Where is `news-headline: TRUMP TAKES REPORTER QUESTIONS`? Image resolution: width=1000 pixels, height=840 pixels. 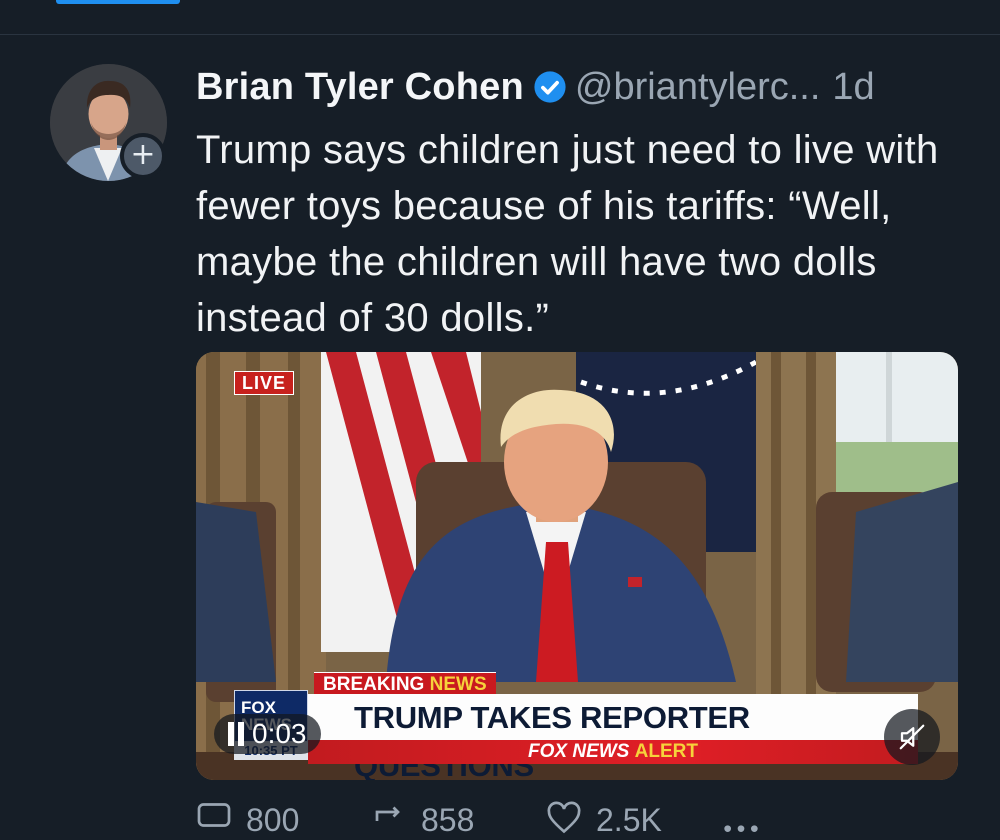 news-headline: TRUMP TAKES REPORTER QUESTIONS is located at coordinates (613, 737).